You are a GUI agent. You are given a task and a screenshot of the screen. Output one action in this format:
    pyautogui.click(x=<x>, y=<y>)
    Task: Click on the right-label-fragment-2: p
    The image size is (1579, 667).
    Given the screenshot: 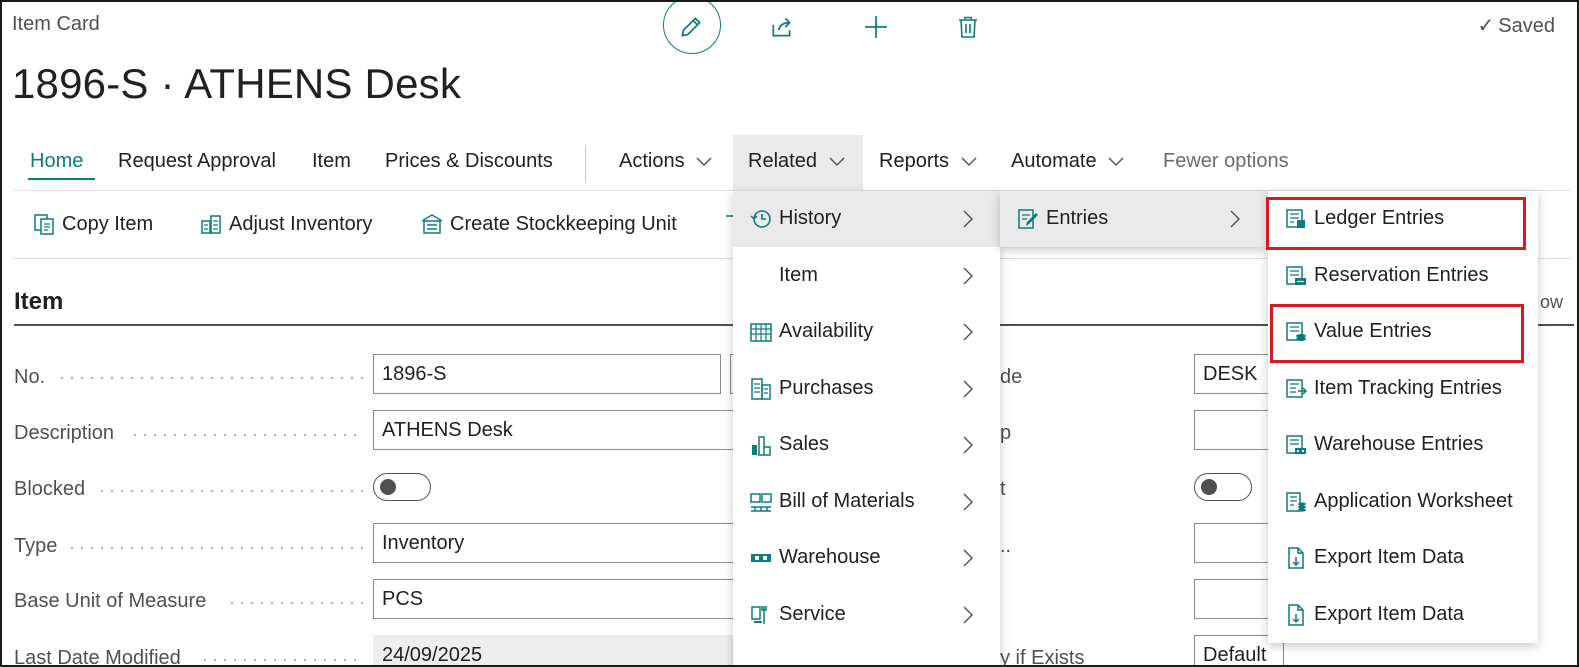 What is the action you would take?
    pyautogui.click(x=1006, y=433)
    